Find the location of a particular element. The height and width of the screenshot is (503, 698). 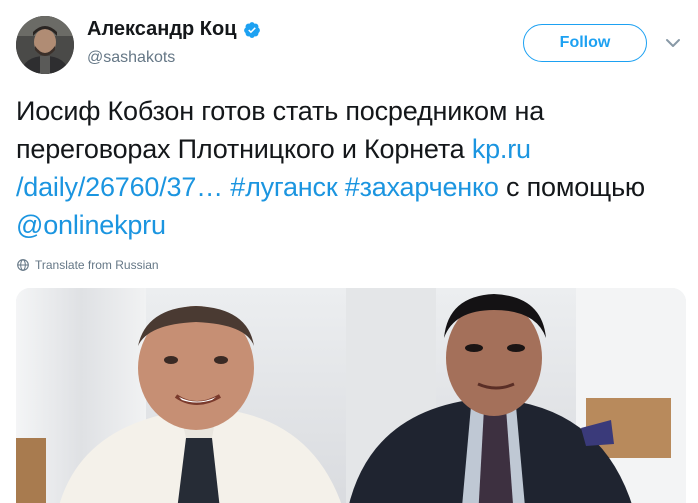

verified-badge-icon is located at coordinates (252, 30).